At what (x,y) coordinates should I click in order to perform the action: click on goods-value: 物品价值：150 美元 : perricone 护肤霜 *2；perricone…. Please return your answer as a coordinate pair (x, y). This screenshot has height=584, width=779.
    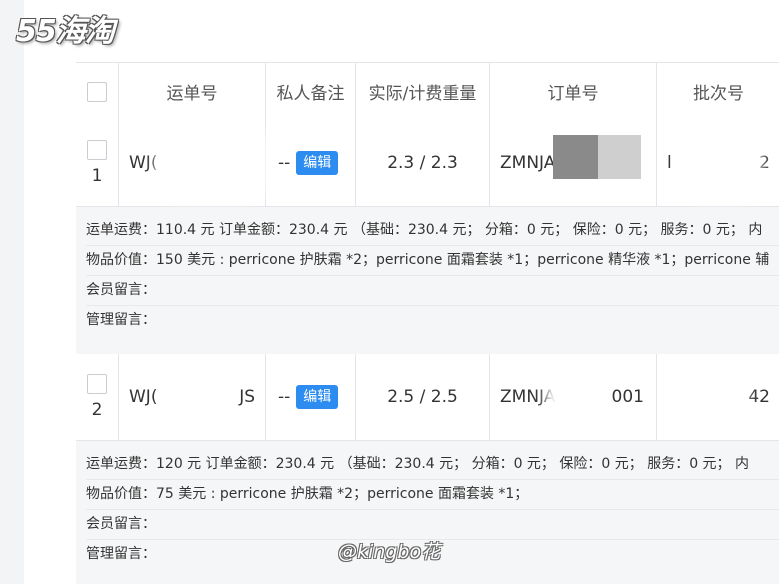
    Looking at the image, I should click on (432, 260).